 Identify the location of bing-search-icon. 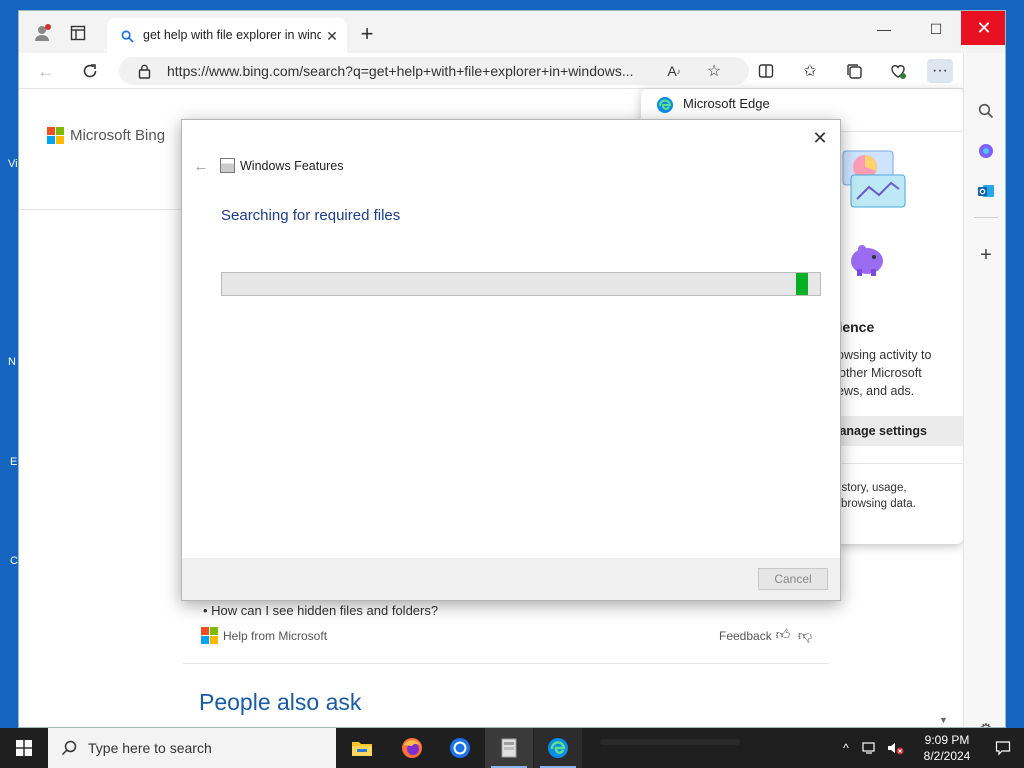
(127, 36).